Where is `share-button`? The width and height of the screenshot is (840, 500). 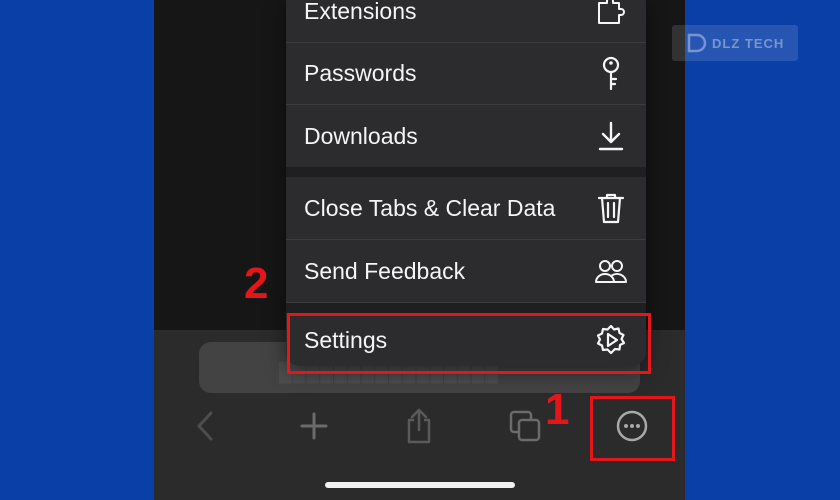 share-button is located at coordinates (419, 426).